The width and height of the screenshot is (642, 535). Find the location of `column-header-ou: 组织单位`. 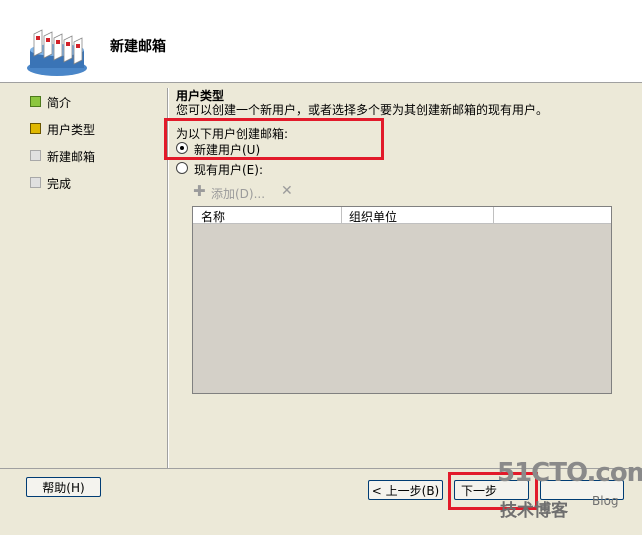

column-header-ou: 组织单位 is located at coordinates (373, 216).